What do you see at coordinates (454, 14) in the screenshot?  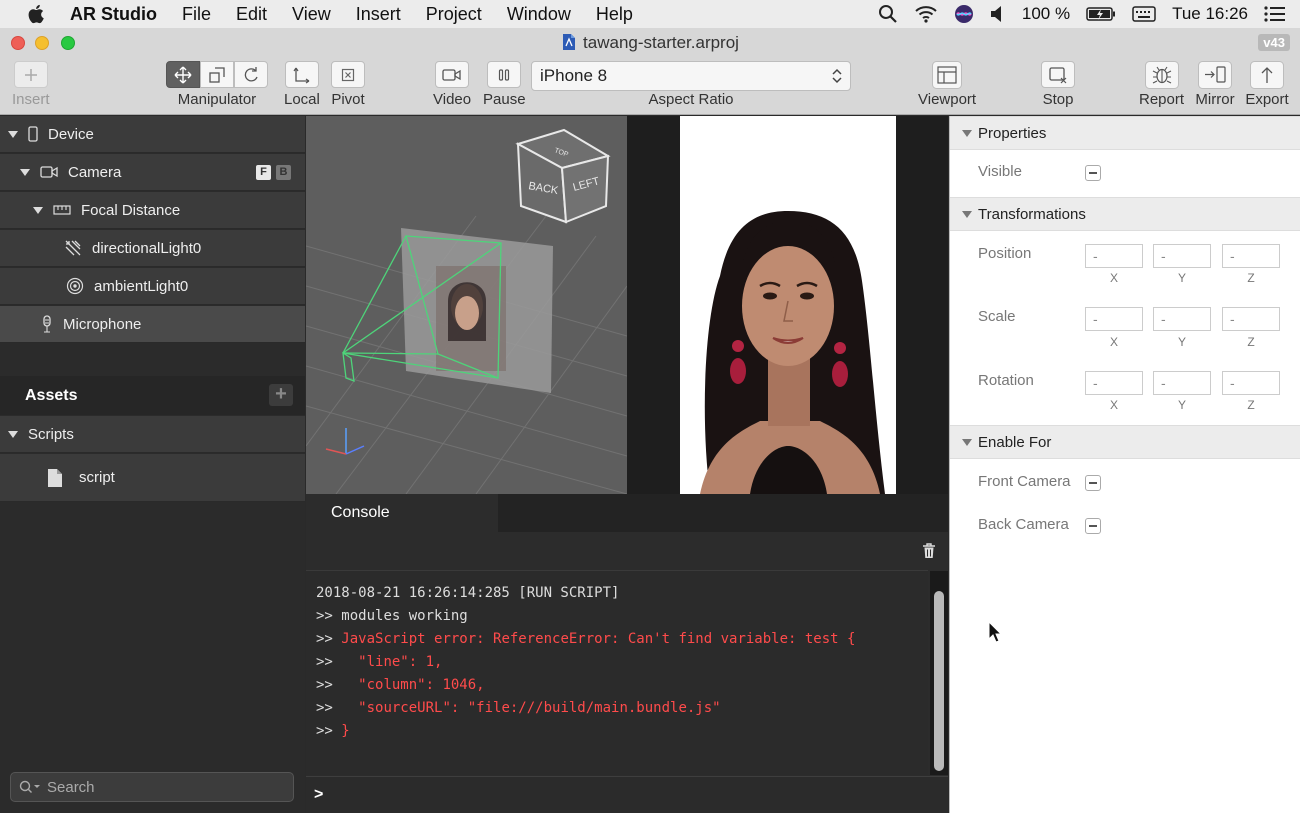 I see `menu-project: Project` at bounding box center [454, 14].